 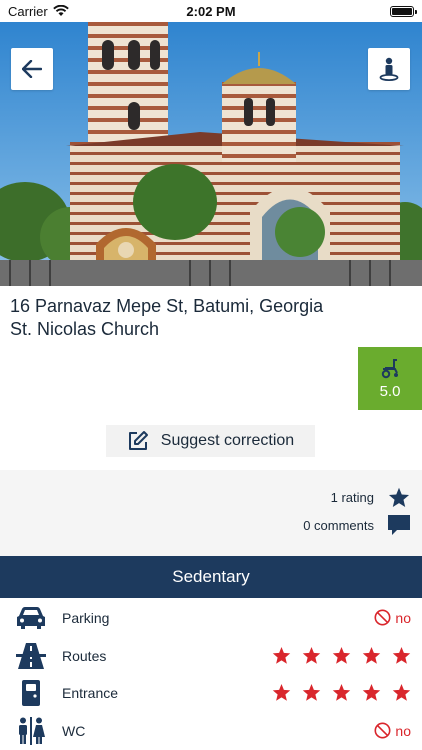 I want to click on road-icon, so click(x=31, y=655).